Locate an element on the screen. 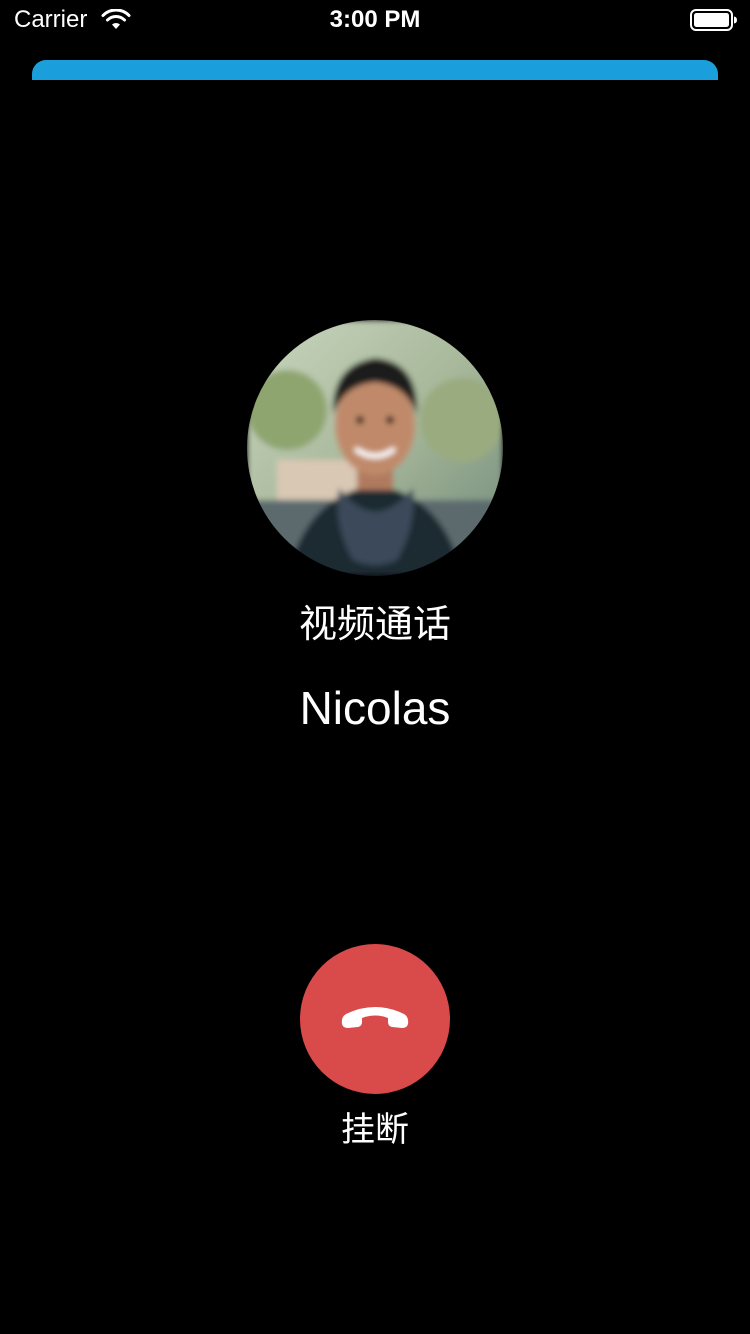 The height and width of the screenshot is (1334, 750). hangup-button is located at coordinates (375, 1019).